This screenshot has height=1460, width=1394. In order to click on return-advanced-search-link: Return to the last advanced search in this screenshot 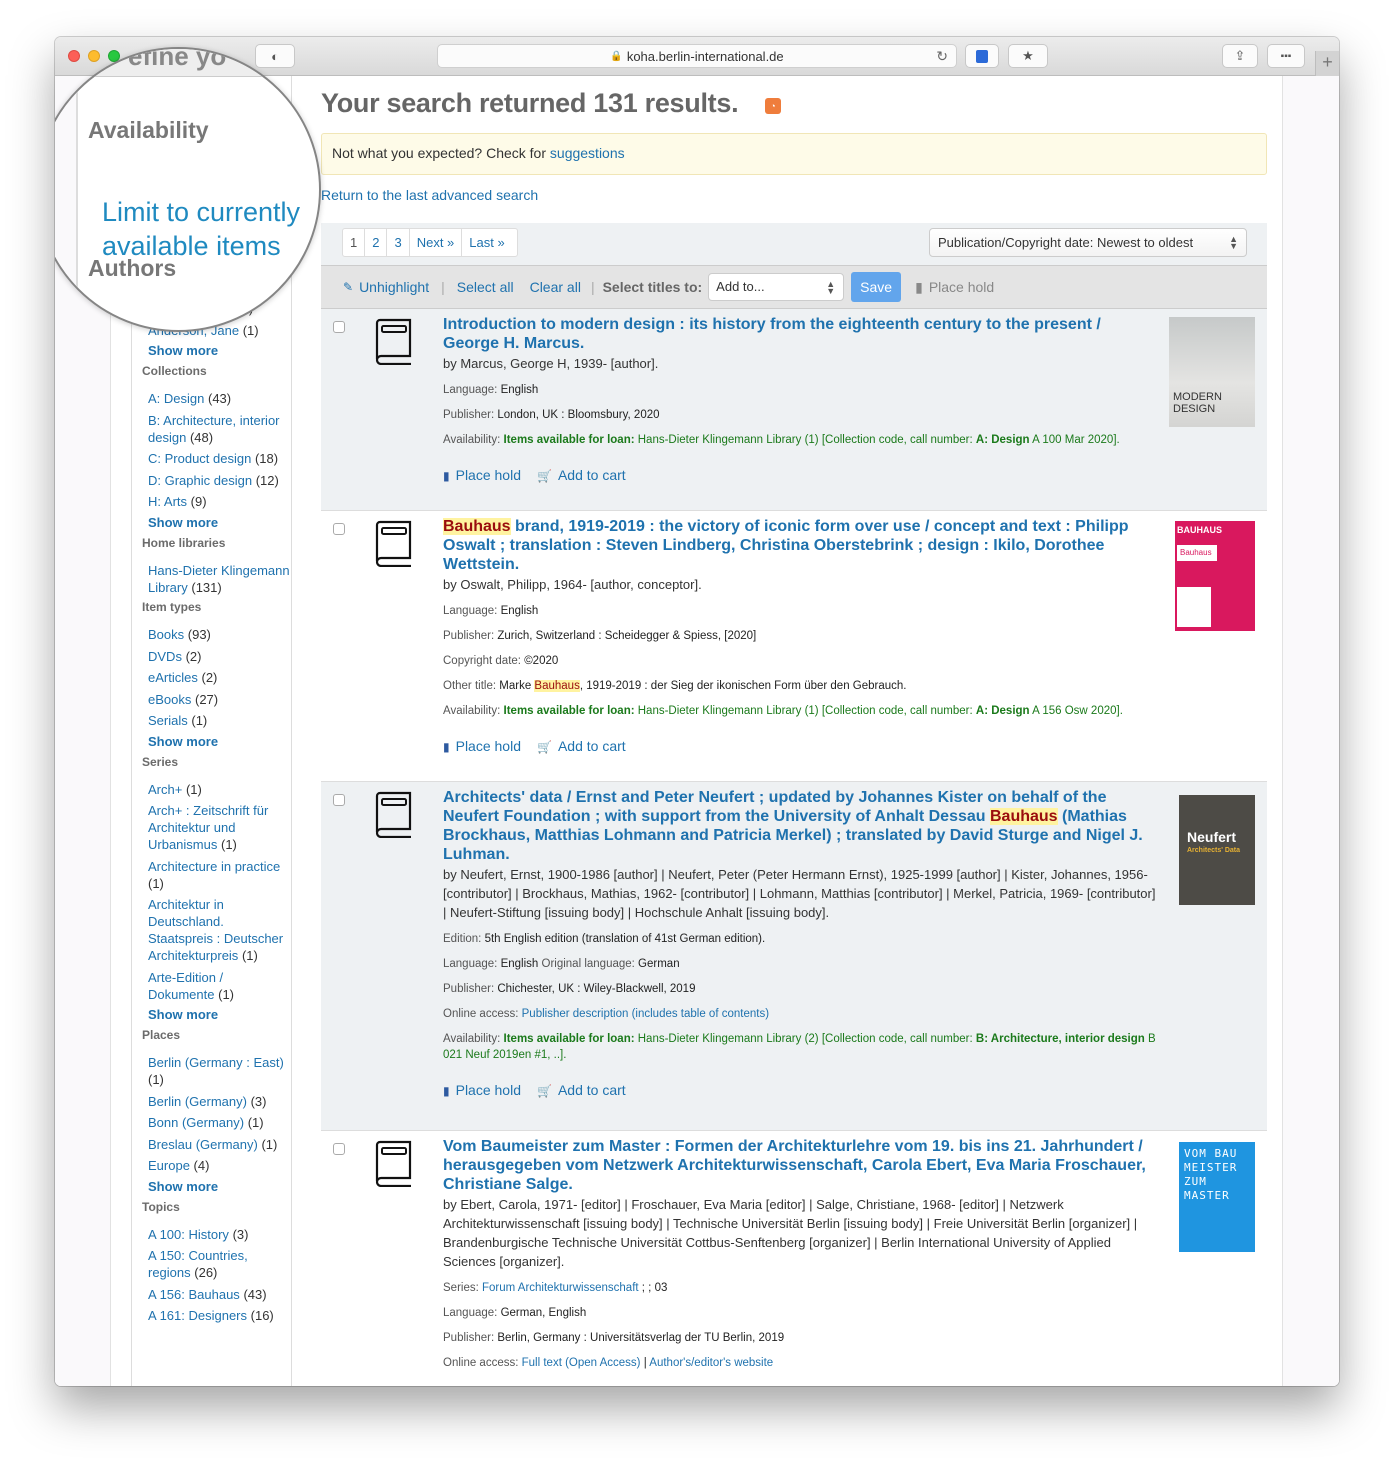, I will do `click(429, 195)`.